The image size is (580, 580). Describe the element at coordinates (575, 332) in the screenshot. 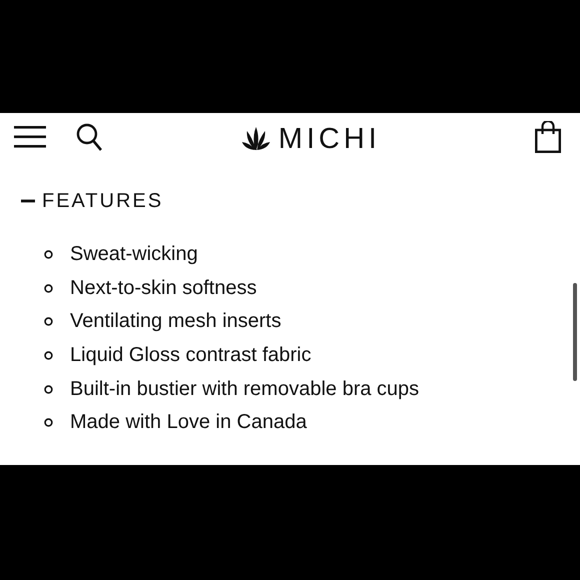

I see `scrollbar` at that location.